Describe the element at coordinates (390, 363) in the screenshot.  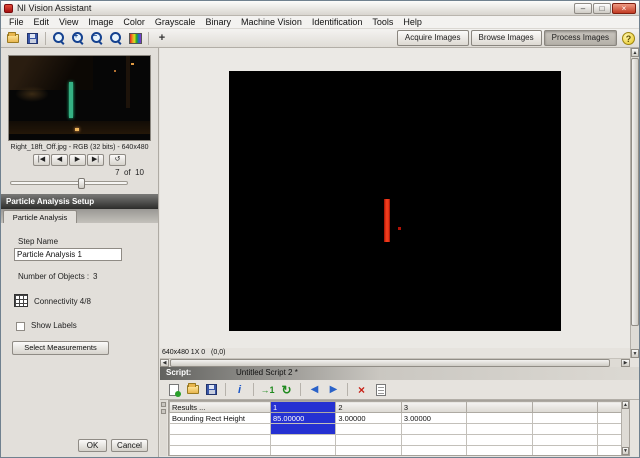
I see `horizontal-scroll-thumb` at that location.